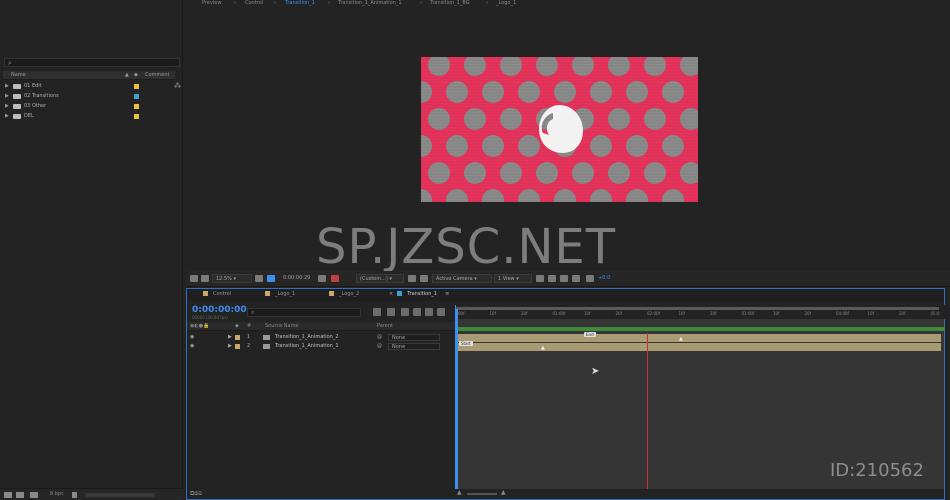 The height and width of the screenshot is (500, 950). I want to click on frame-blending-icon, so click(417, 312).